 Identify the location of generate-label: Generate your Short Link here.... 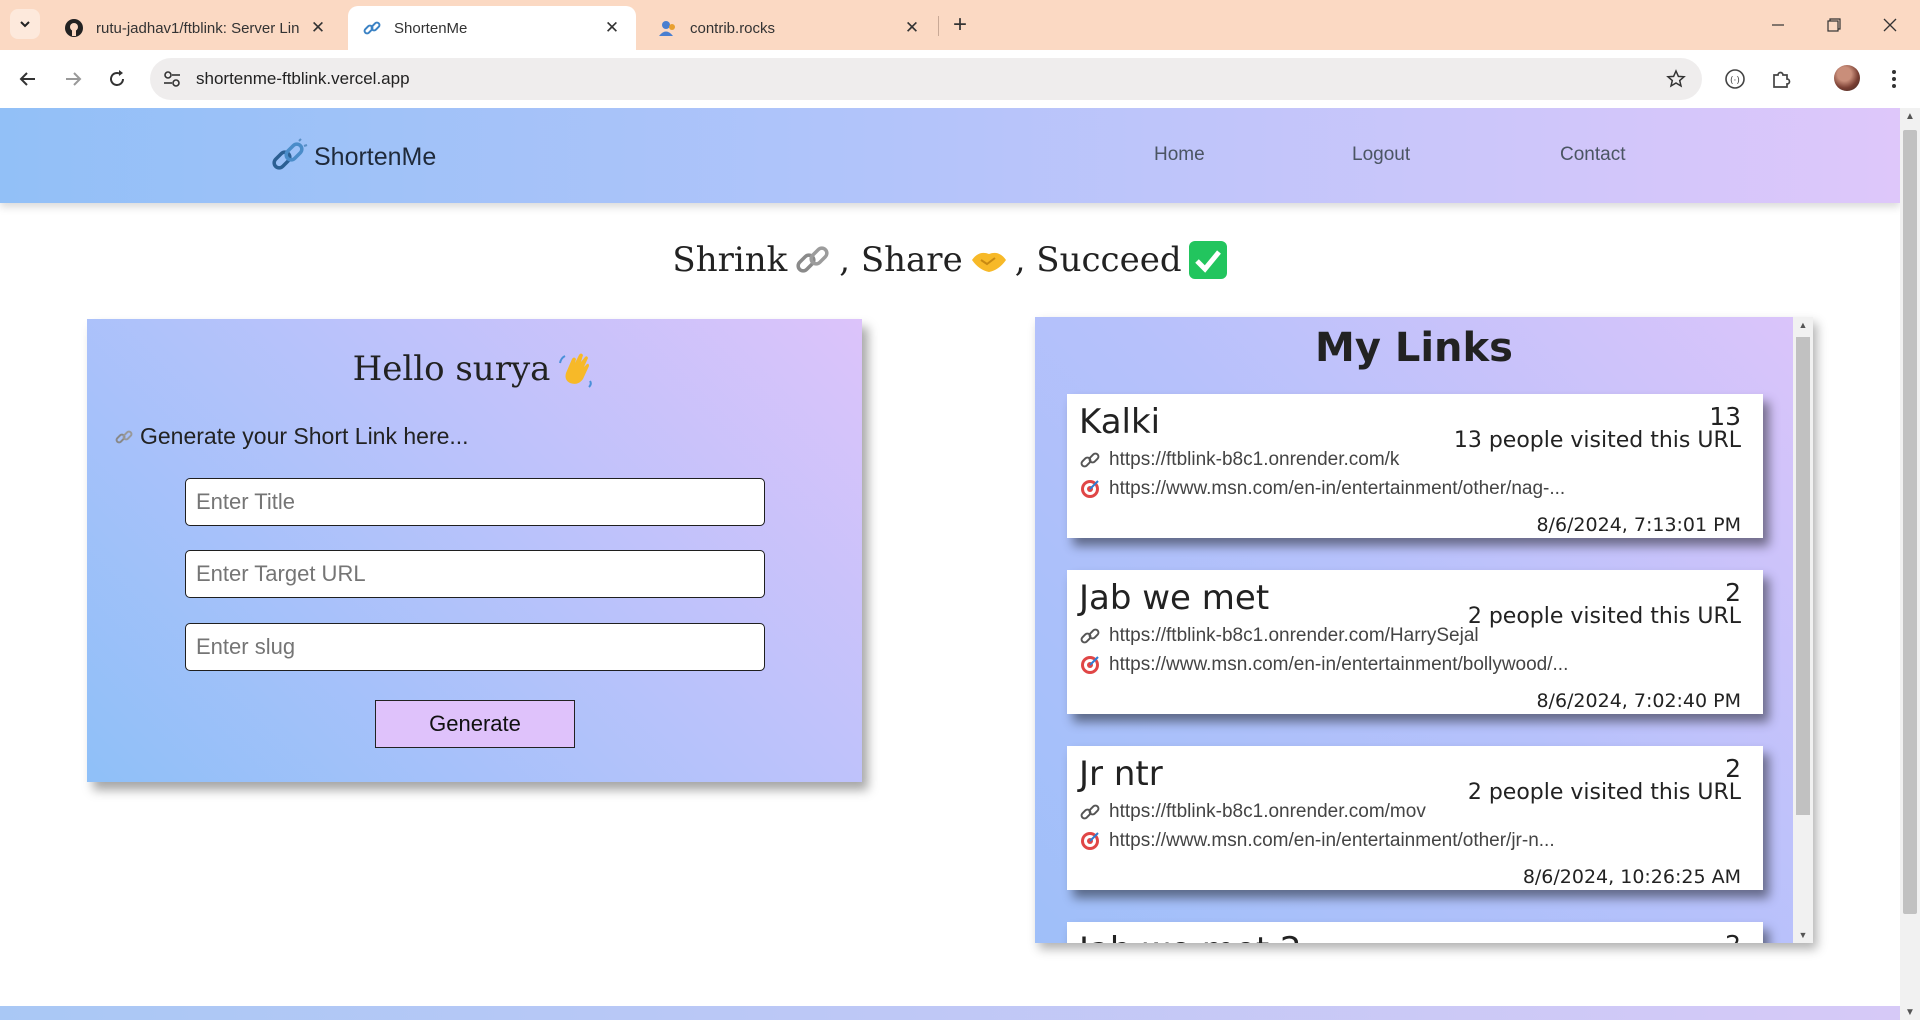
(291, 436).